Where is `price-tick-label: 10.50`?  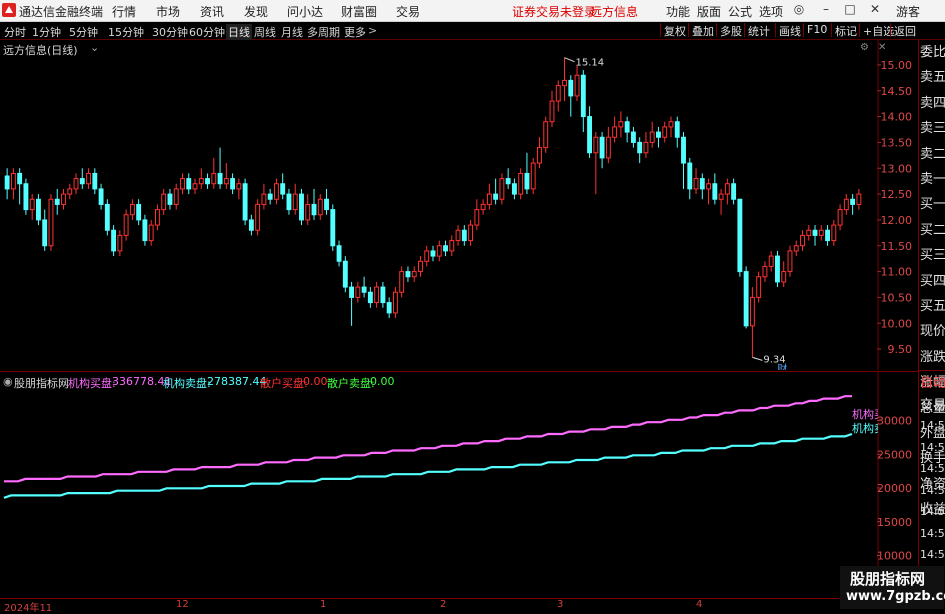 price-tick-label: 10.50 is located at coordinates (897, 297).